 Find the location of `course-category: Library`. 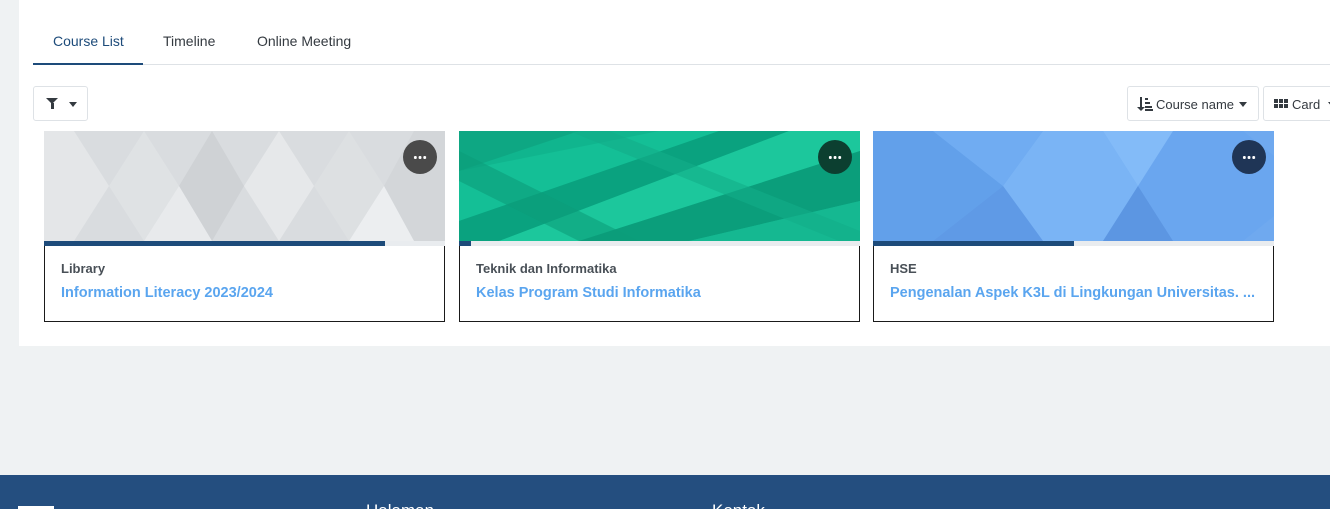

course-category: Library is located at coordinates (83, 268).